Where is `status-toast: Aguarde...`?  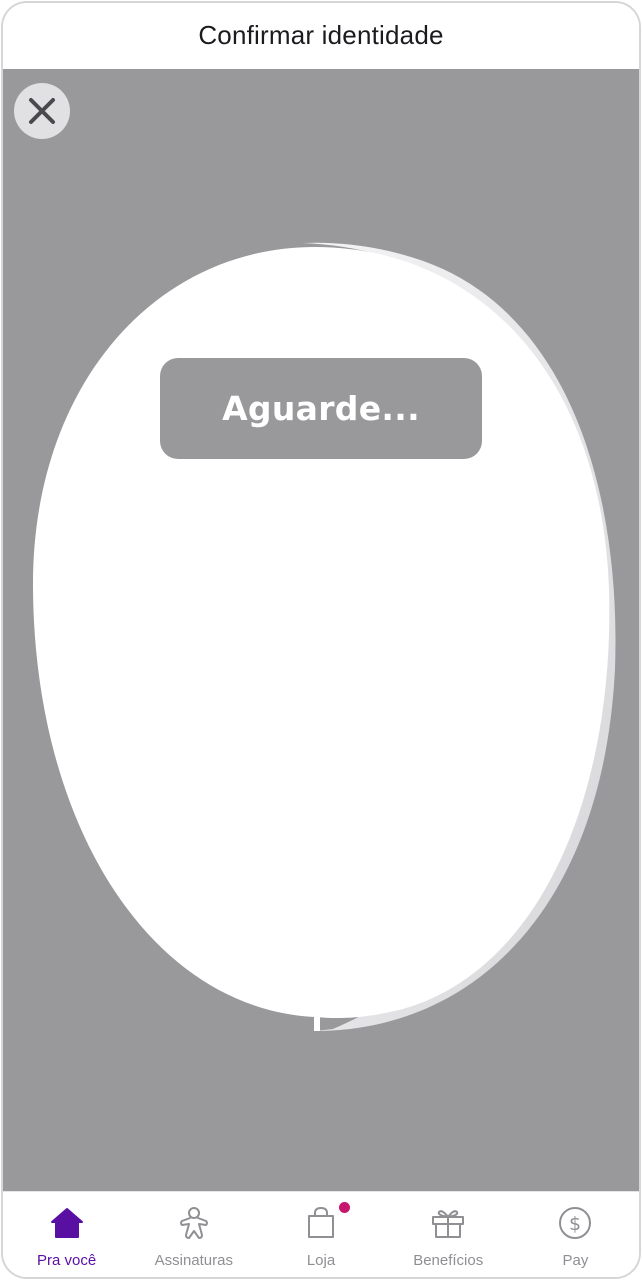 status-toast: Aguarde... is located at coordinates (321, 408).